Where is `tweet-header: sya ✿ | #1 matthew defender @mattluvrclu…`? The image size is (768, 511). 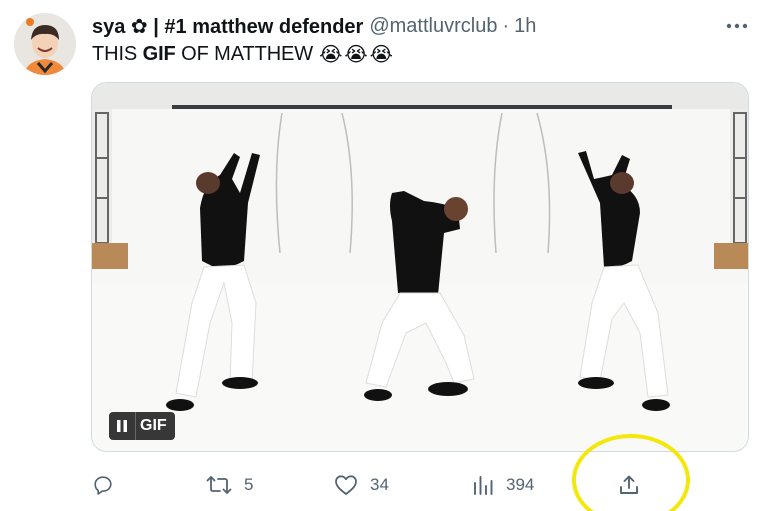
tweet-header: sya ✿ | #1 matthew defender @mattluvrclu… is located at coordinates (314, 26).